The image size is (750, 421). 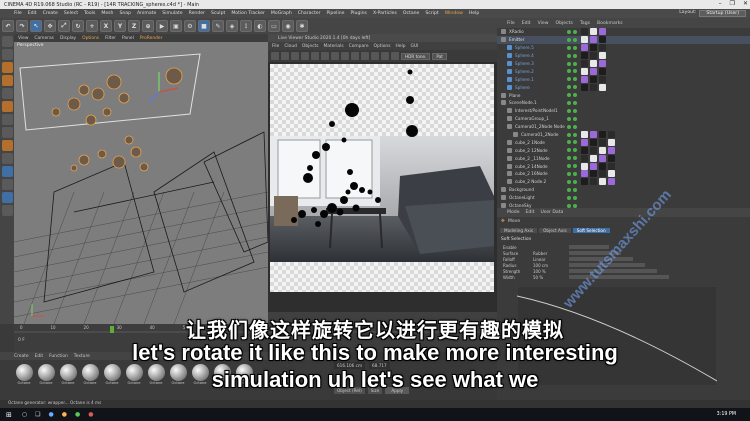 I want to click on texture-mode-icon, so click(x=7, y=67).